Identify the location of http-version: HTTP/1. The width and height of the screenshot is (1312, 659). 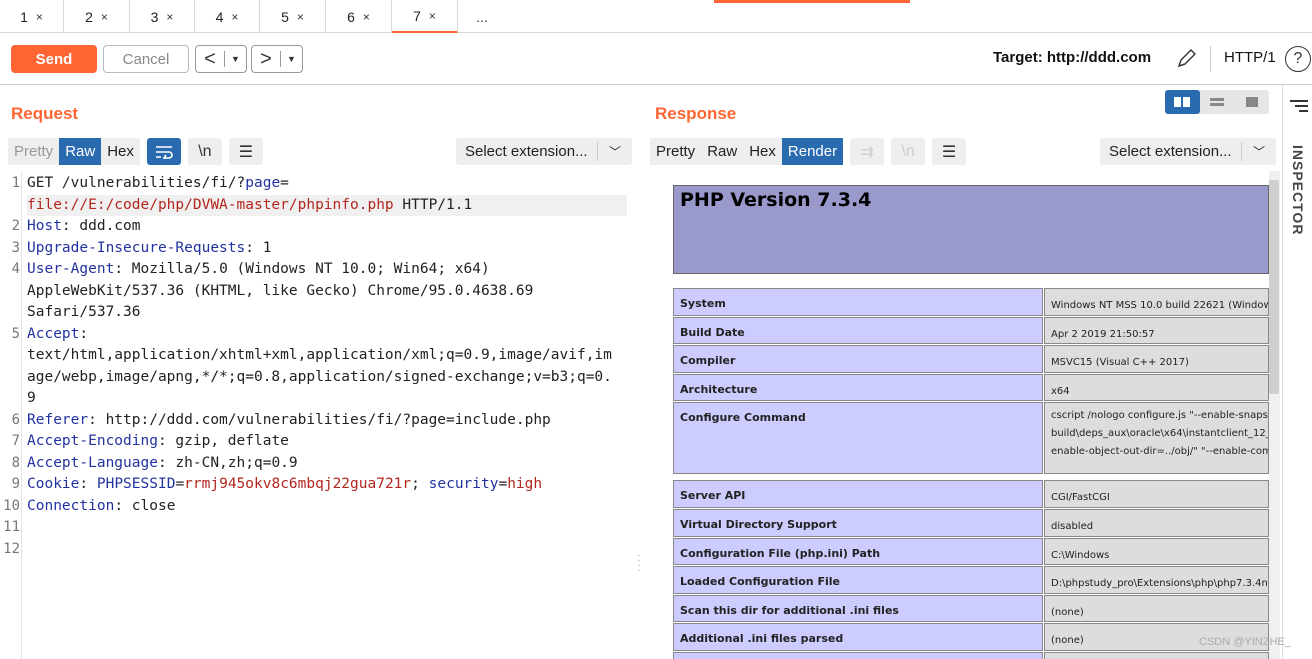
(1250, 57).